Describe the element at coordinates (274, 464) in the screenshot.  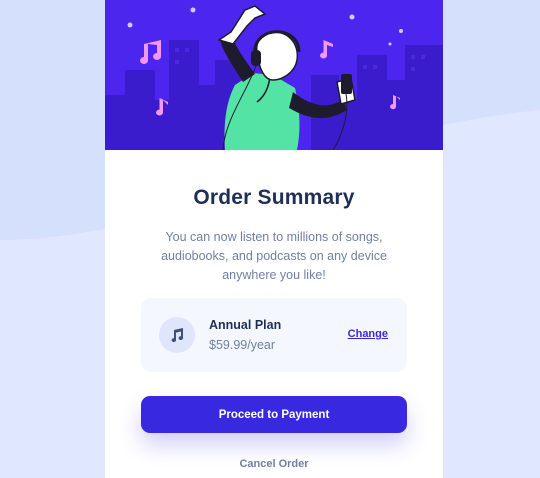
I see `cancel-order-button: Cancel Order` at that location.